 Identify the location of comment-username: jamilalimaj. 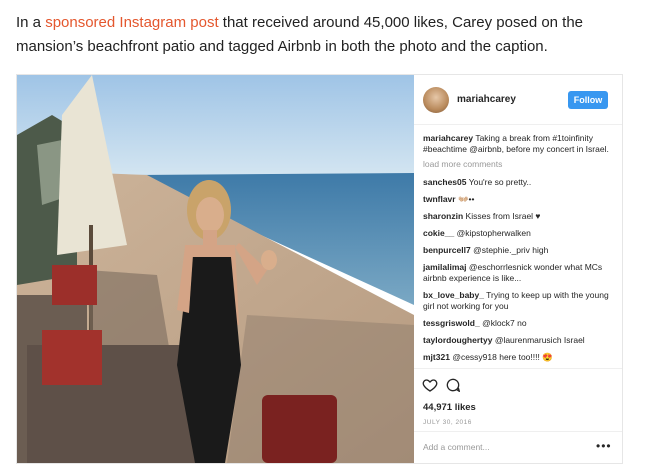
(444, 267).